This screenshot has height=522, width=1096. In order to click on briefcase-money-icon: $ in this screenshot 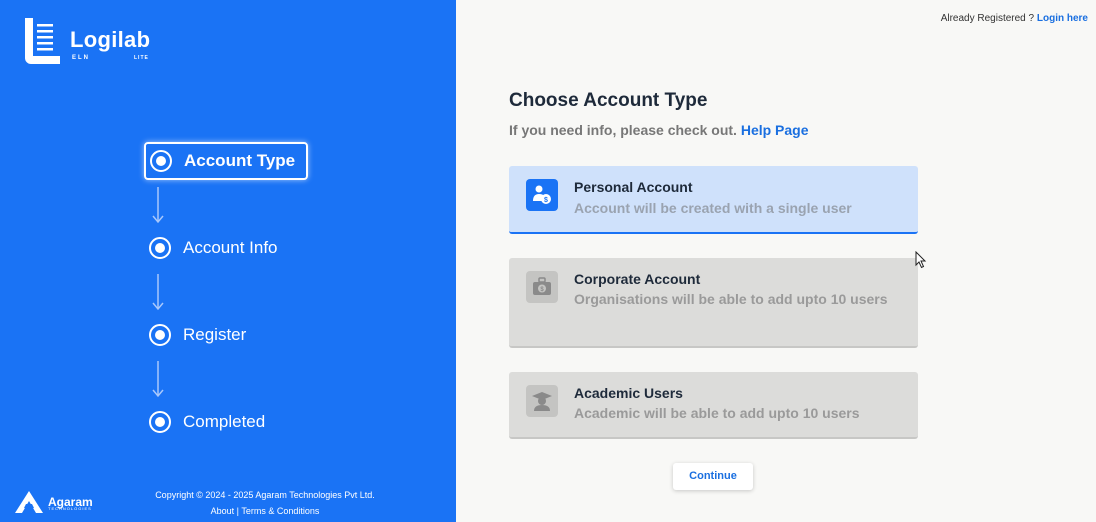, I will do `click(542, 287)`.